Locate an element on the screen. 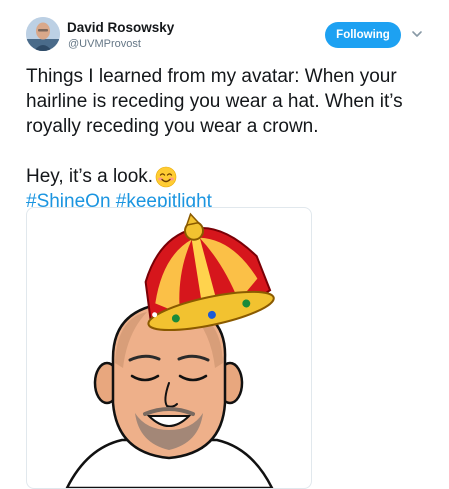 Image resolution: width=449 pixels, height=489 pixels. profile-photo-icon is located at coordinates (43, 34).